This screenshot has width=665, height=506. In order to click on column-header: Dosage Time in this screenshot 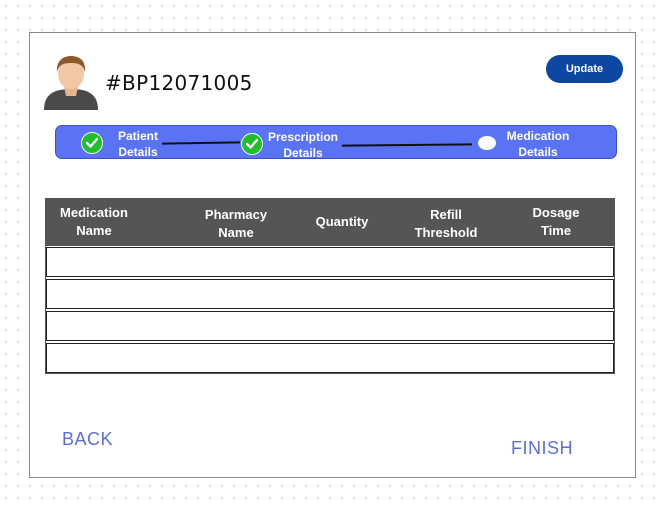, I will do `click(556, 221)`.